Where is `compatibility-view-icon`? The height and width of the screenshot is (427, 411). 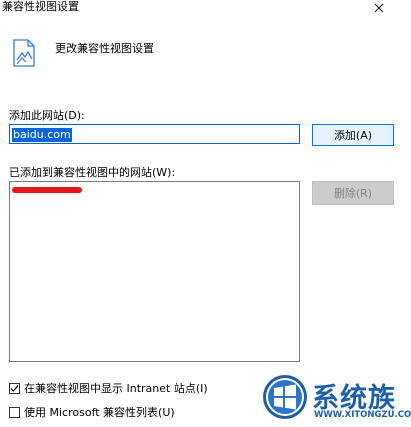 compatibility-view-icon is located at coordinates (24, 53).